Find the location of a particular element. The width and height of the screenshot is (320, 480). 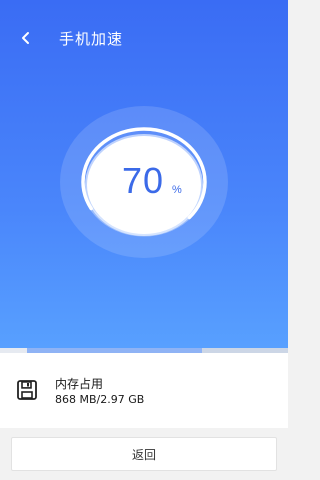

gauge-value: 70 is located at coordinates (143, 180).